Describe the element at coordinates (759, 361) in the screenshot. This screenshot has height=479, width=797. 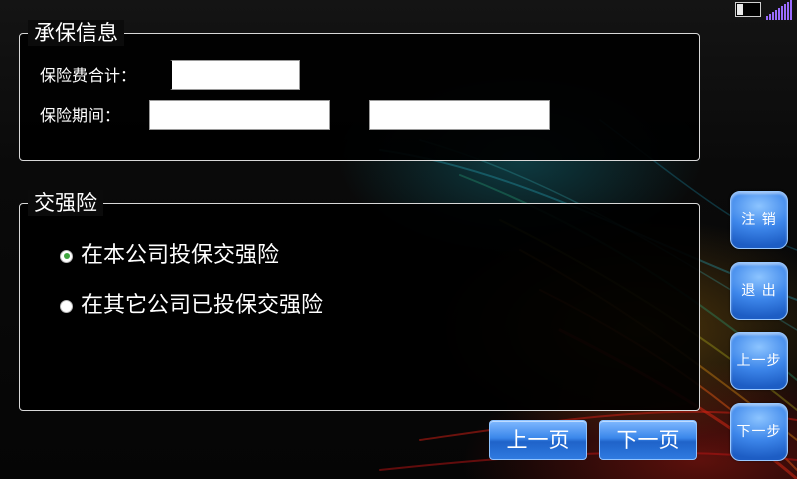
I see `prev-step-button: 上一步` at that location.